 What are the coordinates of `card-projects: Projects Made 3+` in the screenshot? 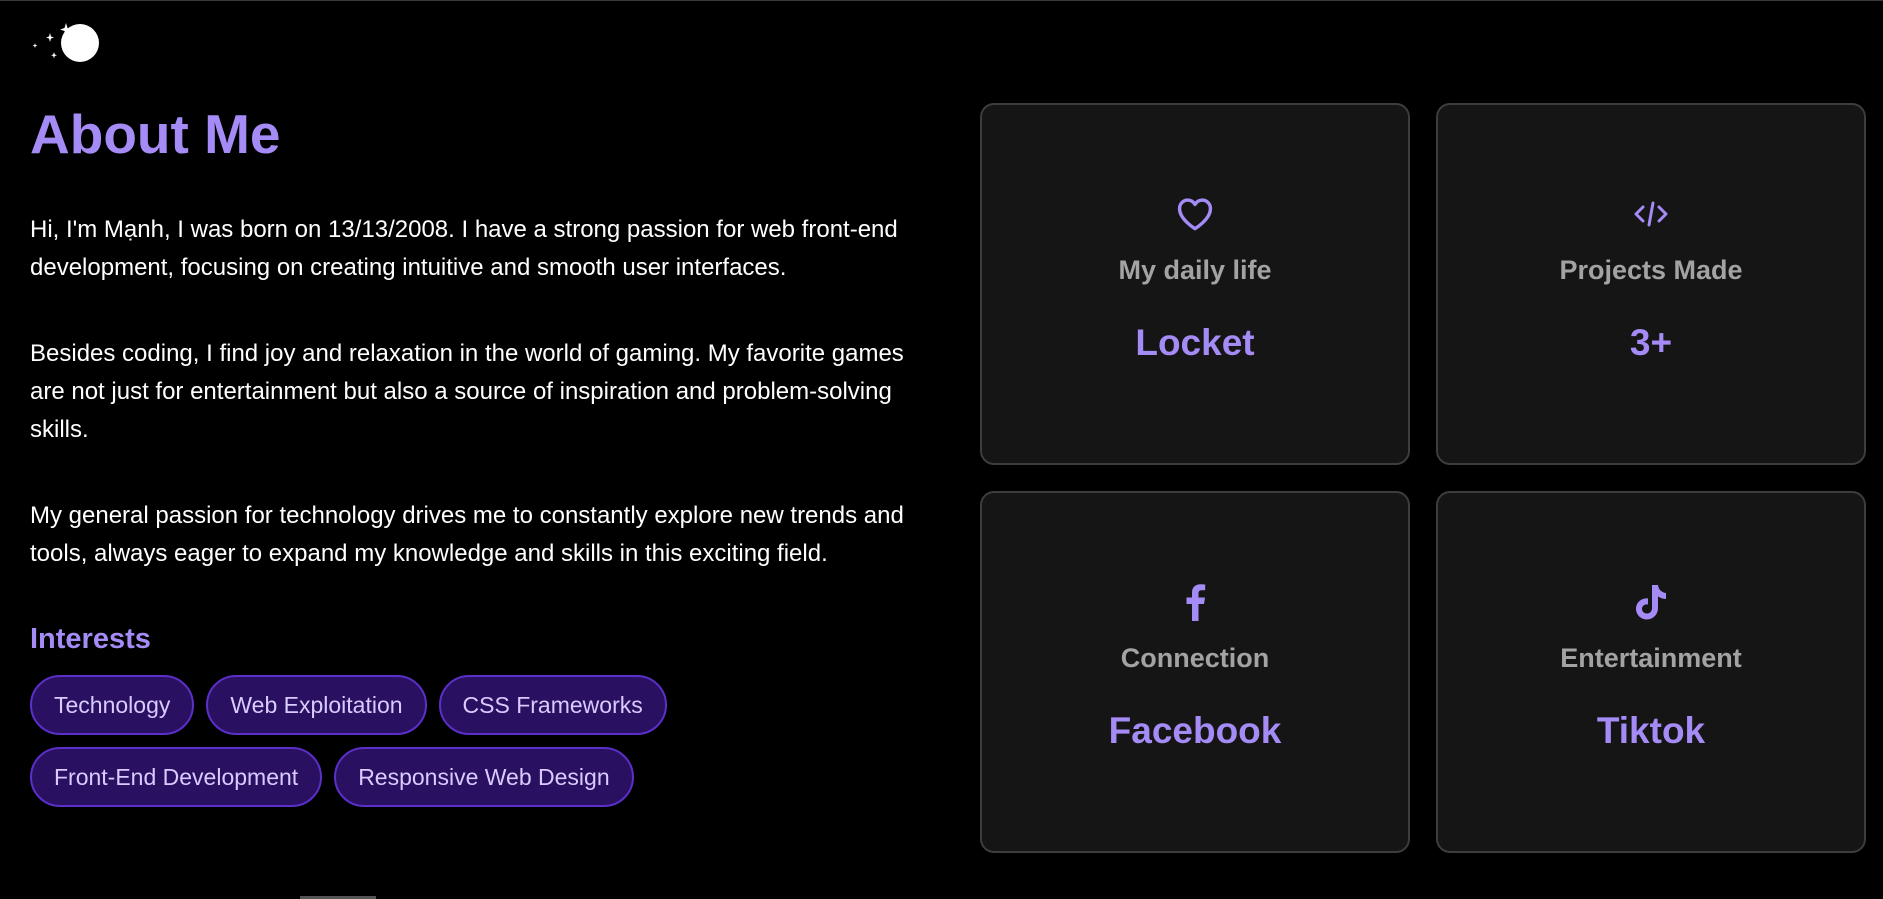 It's located at (1651, 284).